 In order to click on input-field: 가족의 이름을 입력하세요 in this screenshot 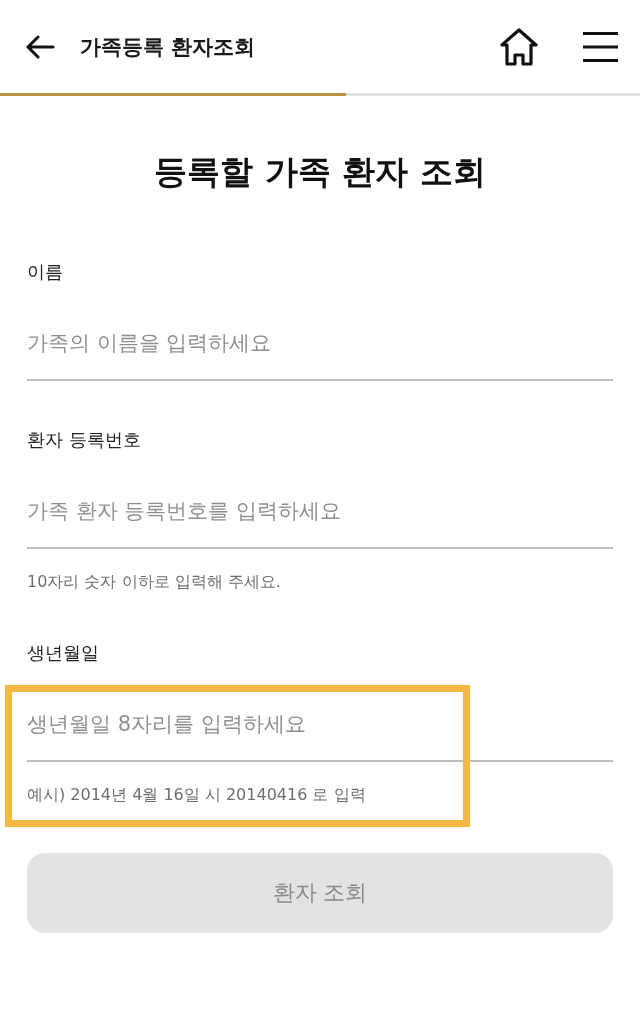, I will do `click(320, 350)`.